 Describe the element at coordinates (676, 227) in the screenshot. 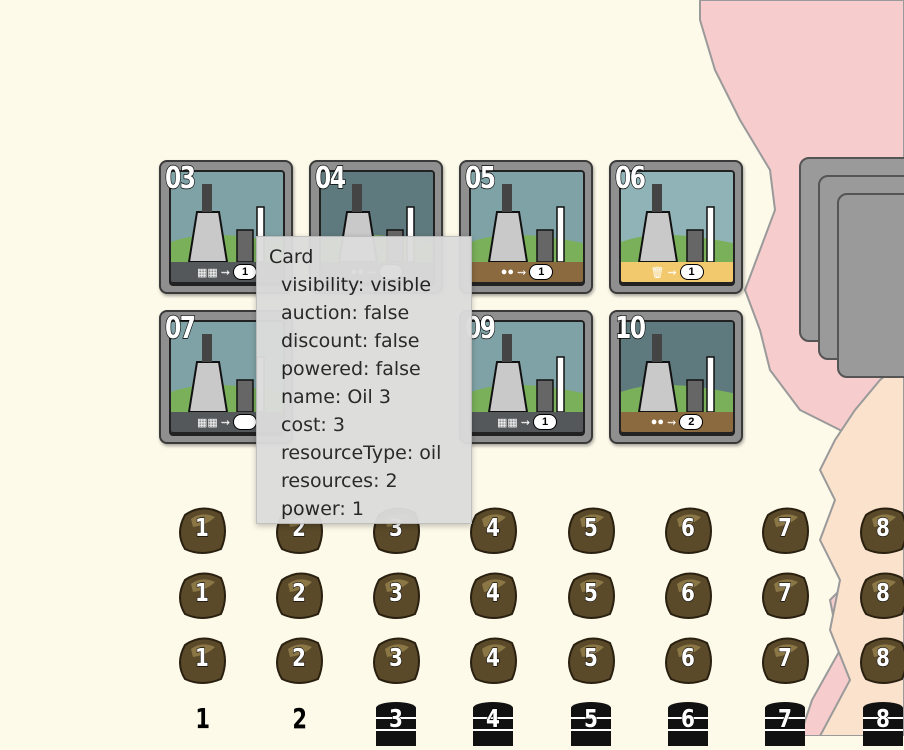

I see `power-plant-card: 06 🗑 ⇝ 1` at that location.